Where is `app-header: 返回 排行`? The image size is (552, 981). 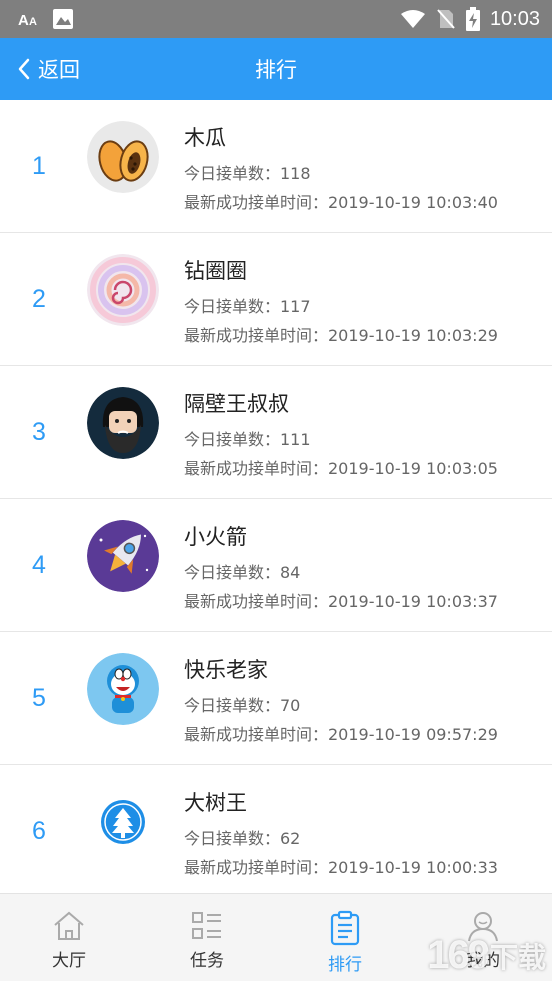
app-header: 返回 排行 is located at coordinates (276, 69).